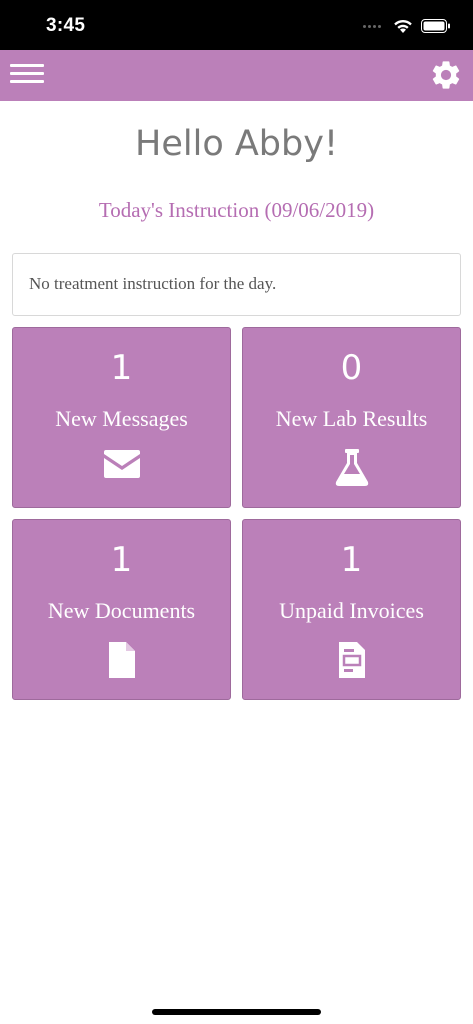  Describe the element at coordinates (153, 283) in the screenshot. I see `instruction-message: No treatment instruction for the day.` at that location.